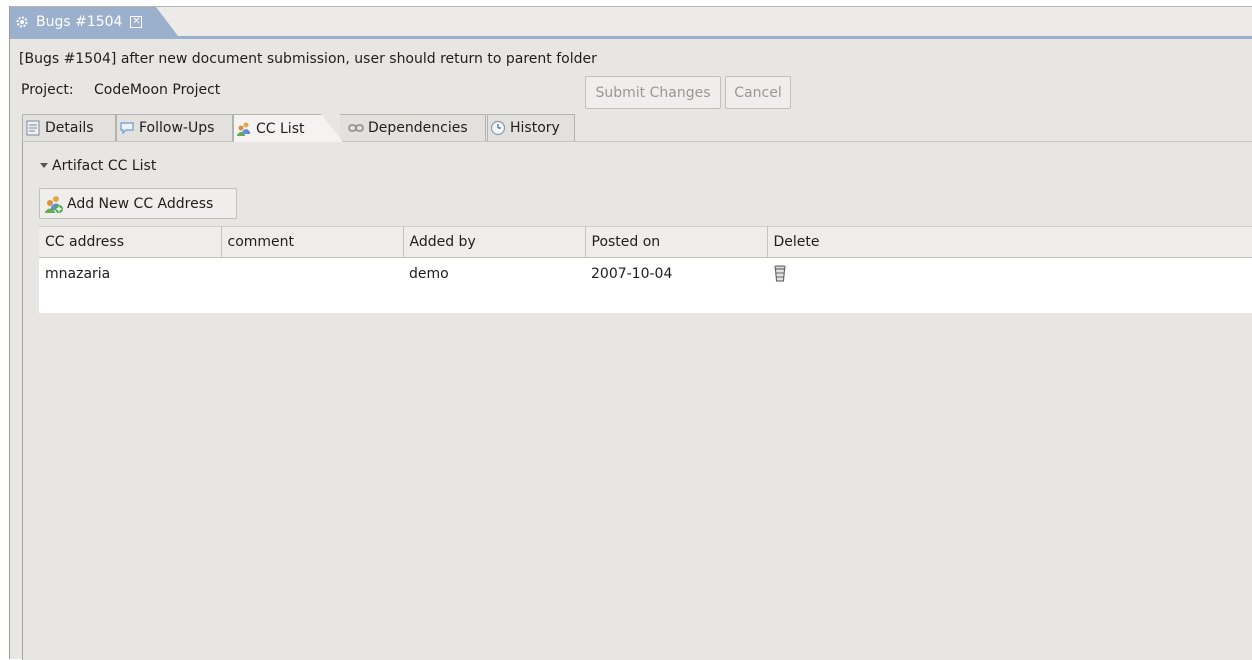 This screenshot has width=1252, height=660. I want to click on cell-added-by: demo, so click(494, 273).